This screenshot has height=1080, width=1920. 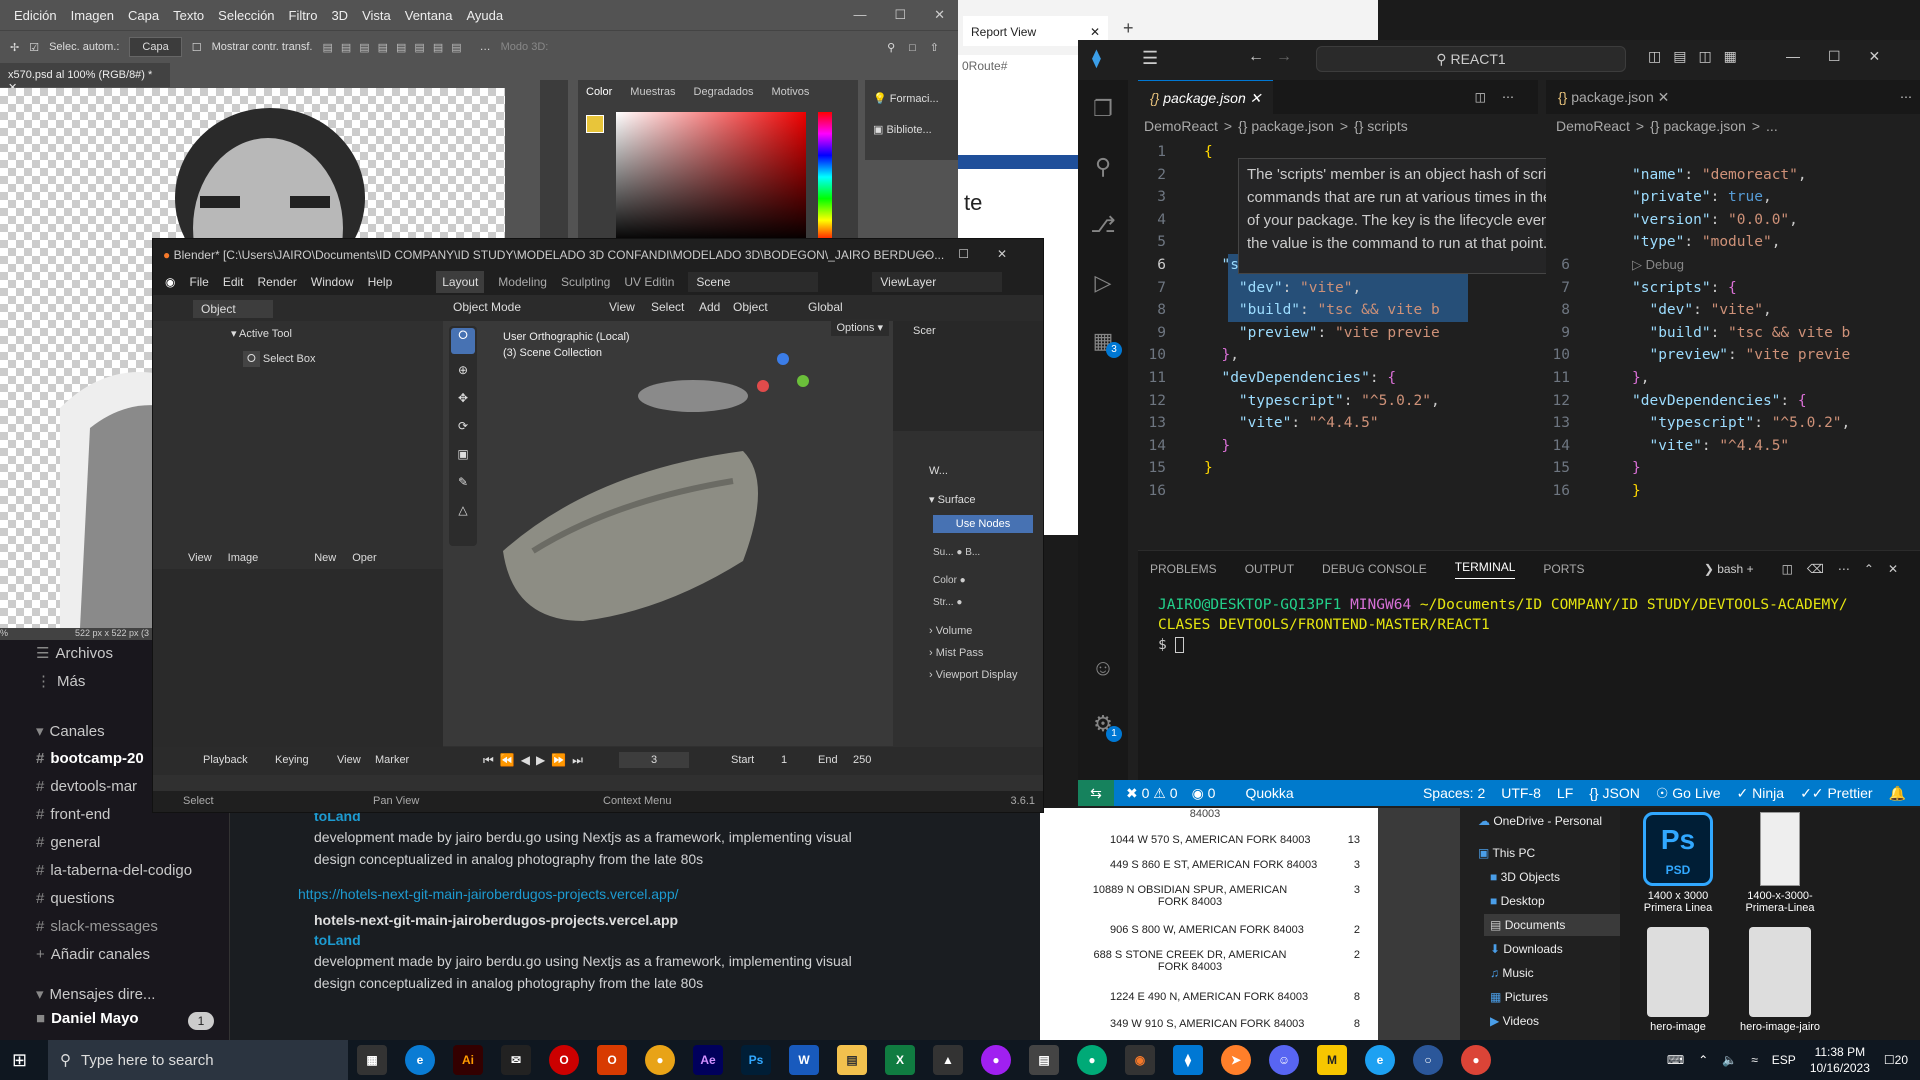 I want to click on blender-window-controls: —☐✕, so click(x=976, y=254).